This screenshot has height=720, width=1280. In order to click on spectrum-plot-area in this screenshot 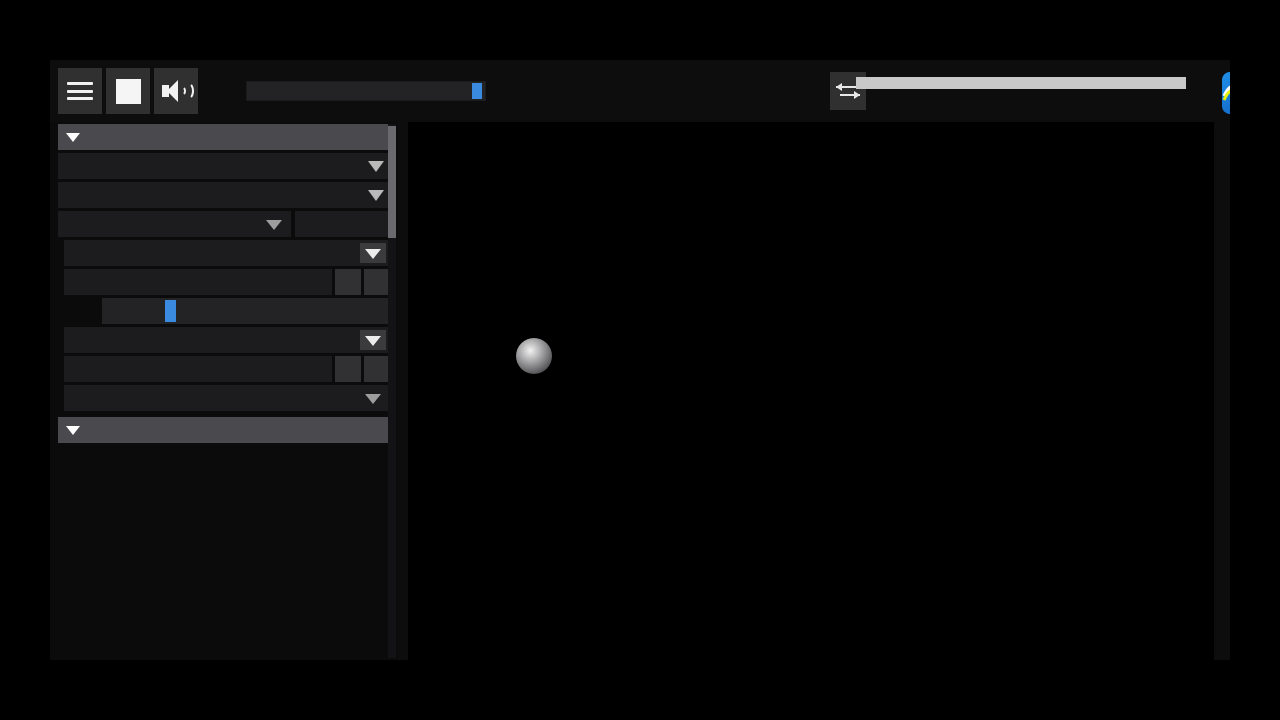, I will do `click(833, 189)`.